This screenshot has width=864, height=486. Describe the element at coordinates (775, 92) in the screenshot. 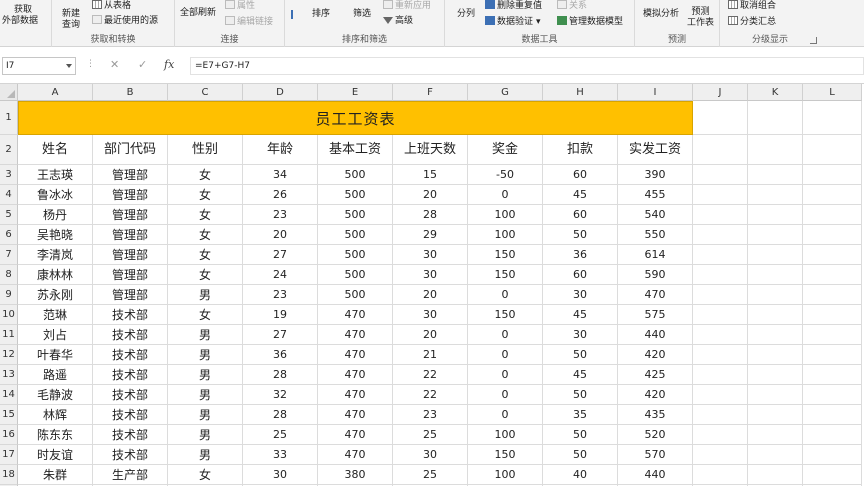

I see `column-header-k: K` at that location.